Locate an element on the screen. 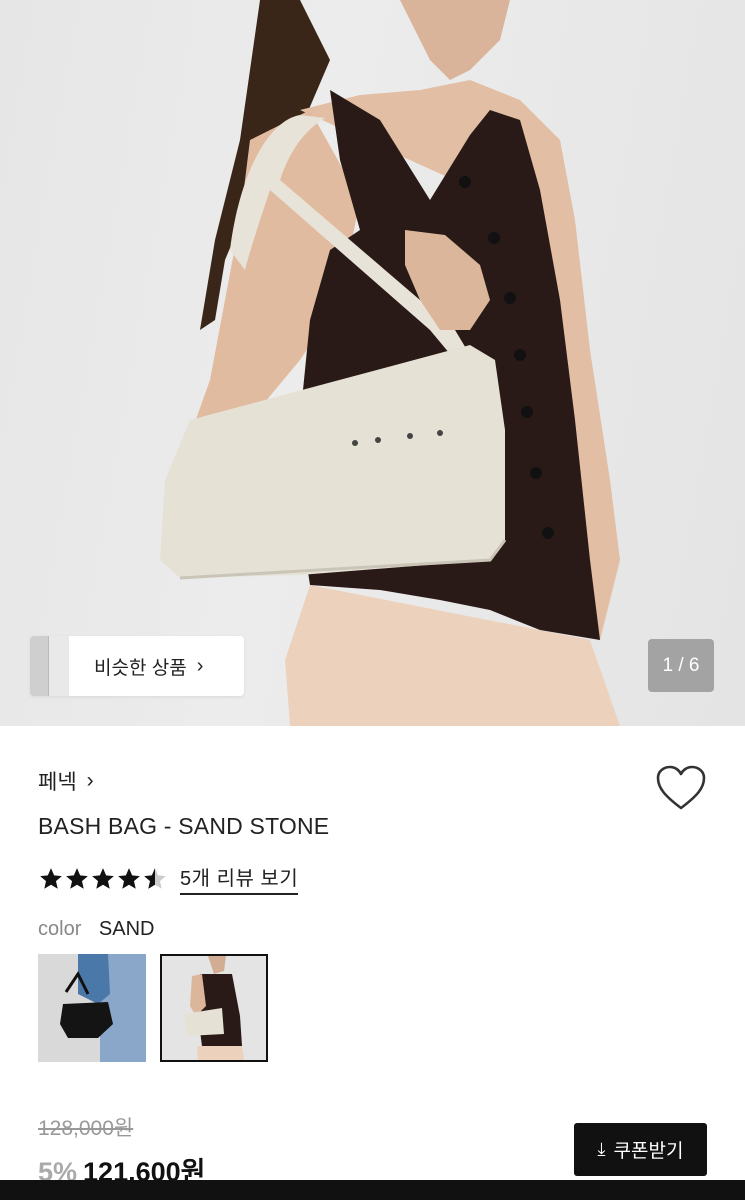 Image resolution: width=745 pixels, height=1200 pixels. rating-stars is located at coordinates (103, 879).